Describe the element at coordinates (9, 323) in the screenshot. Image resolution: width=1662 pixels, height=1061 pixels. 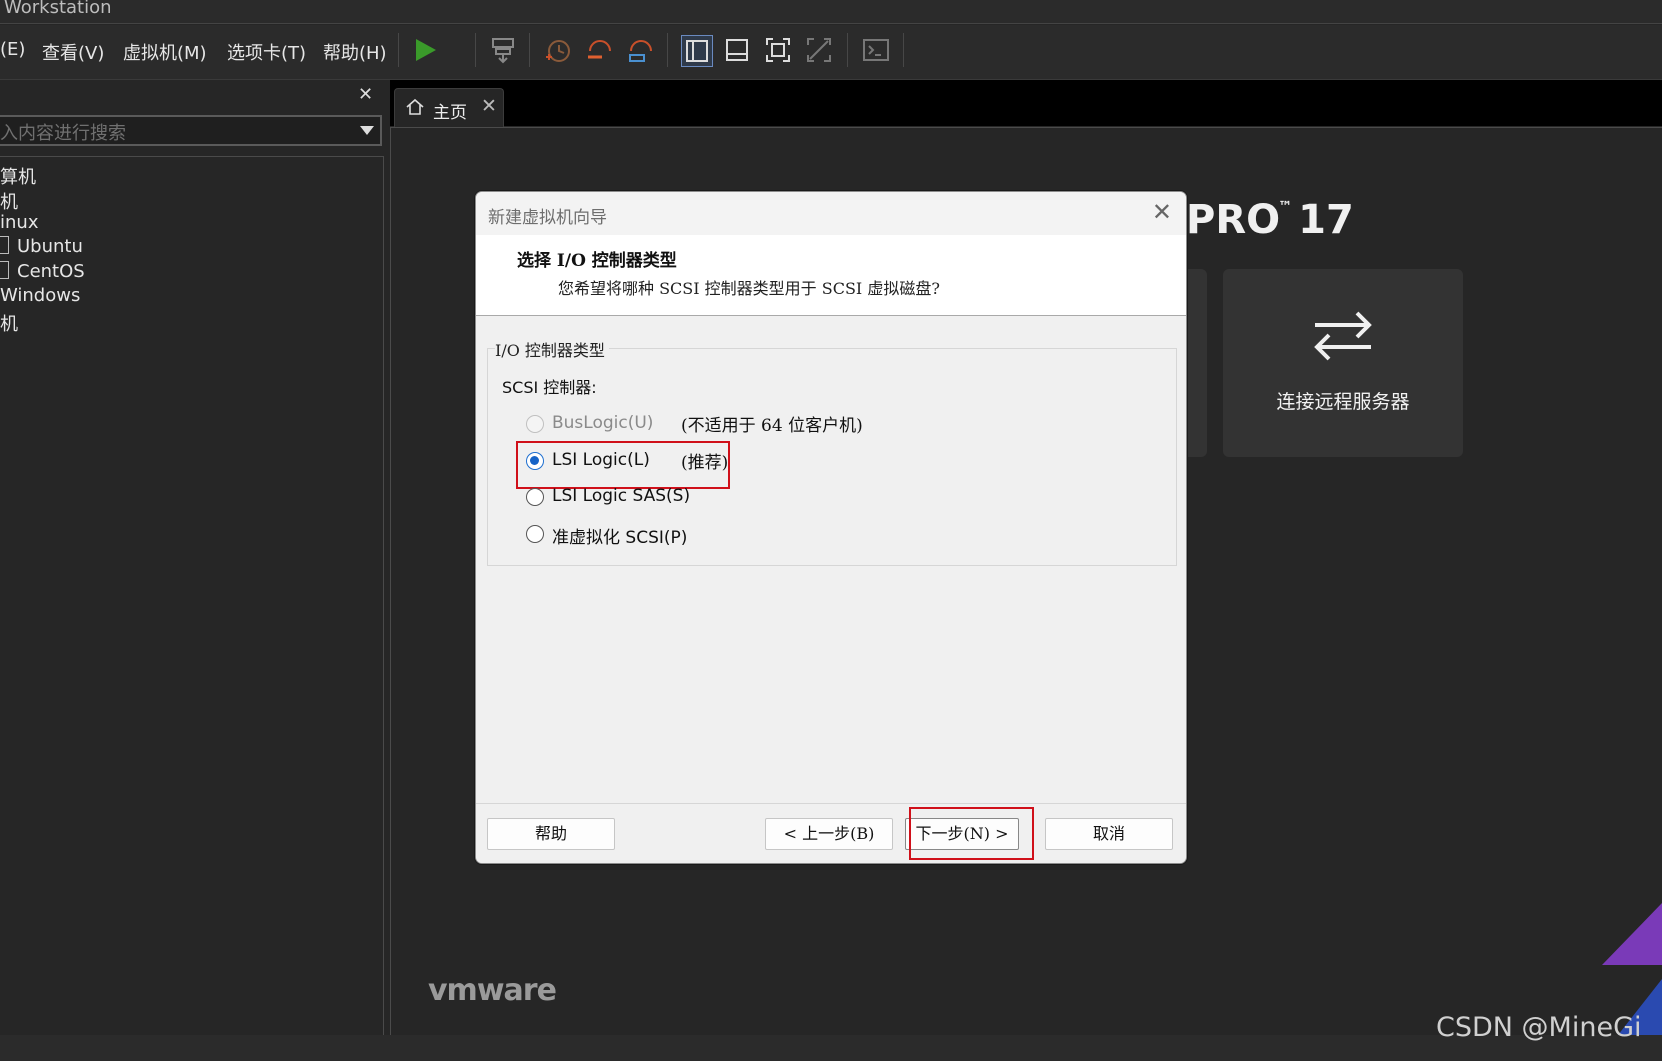
I see `tree-item-vm-2: 机` at that location.